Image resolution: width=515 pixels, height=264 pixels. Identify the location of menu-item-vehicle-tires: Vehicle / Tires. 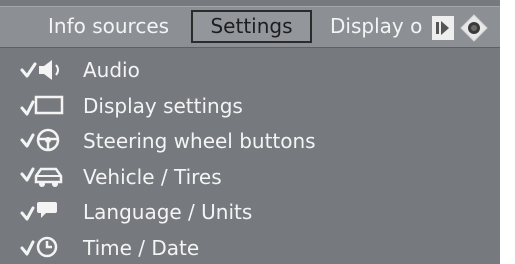
(250, 177).